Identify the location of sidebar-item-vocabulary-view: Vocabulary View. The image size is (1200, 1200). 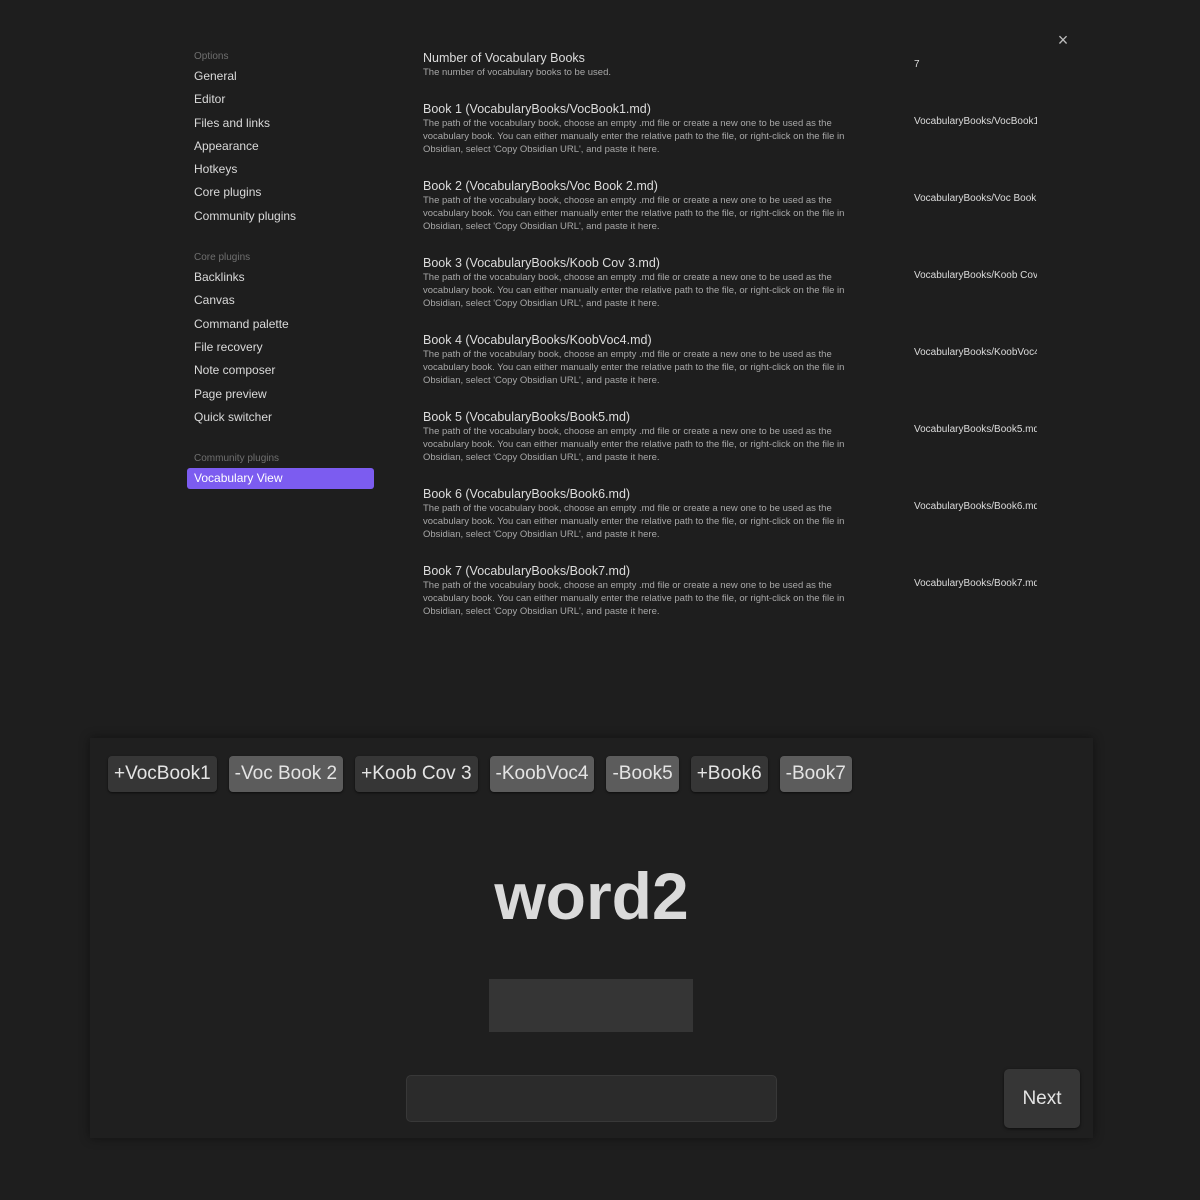
(280, 479).